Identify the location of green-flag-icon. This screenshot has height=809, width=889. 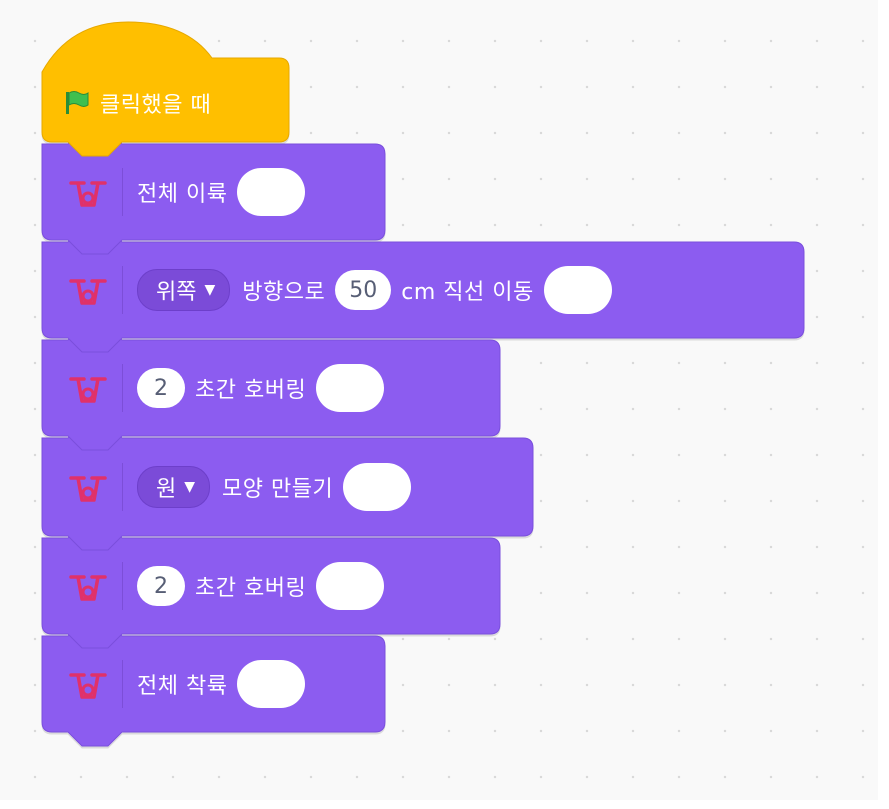
(77, 102).